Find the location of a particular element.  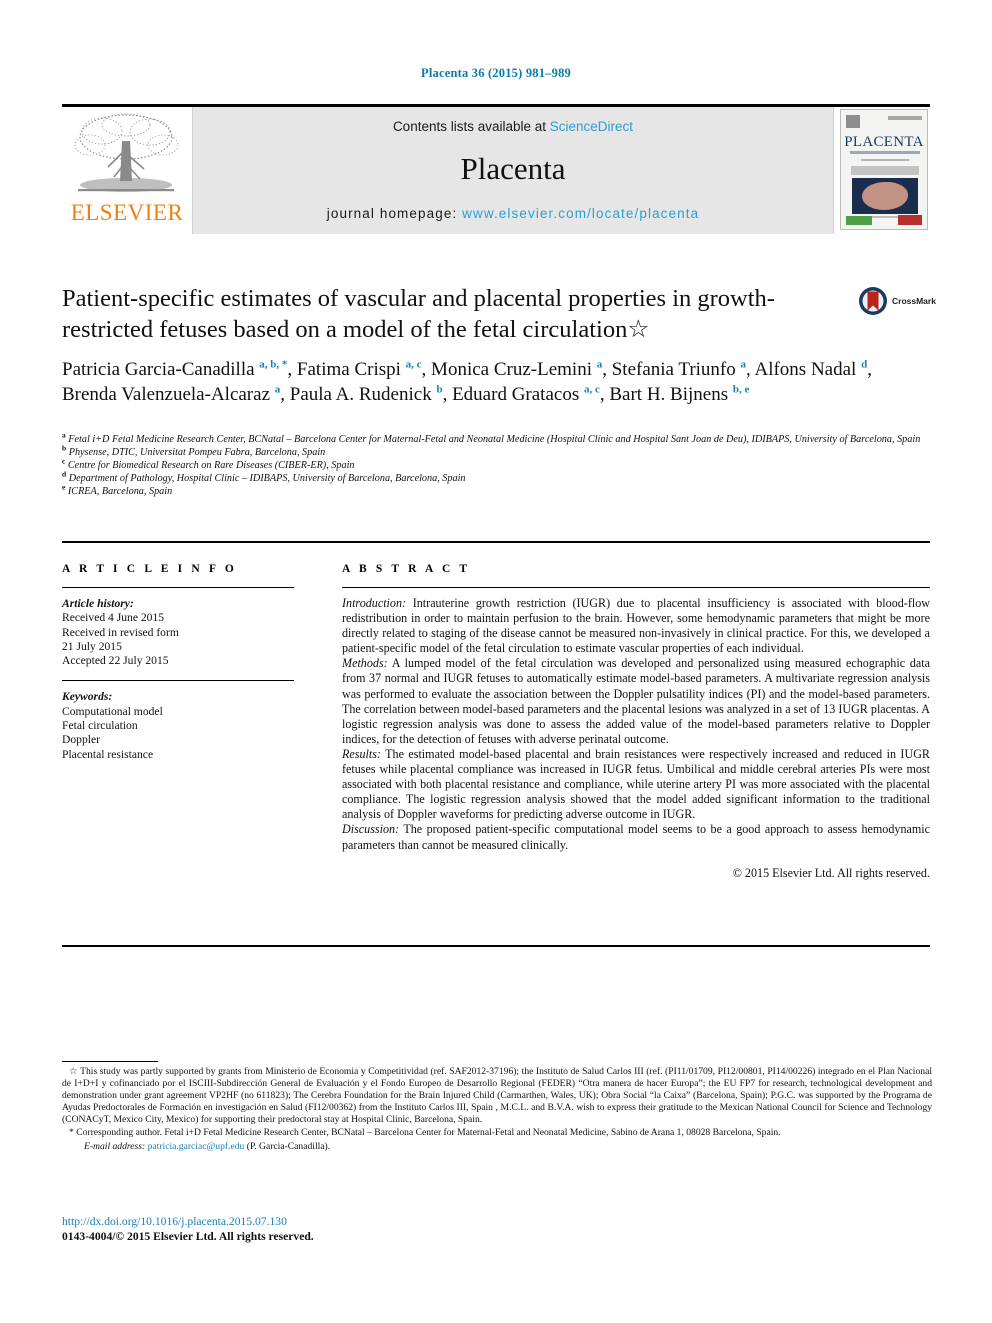

article-history-item: 21 July 2015 is located at coordinates (92, 646).